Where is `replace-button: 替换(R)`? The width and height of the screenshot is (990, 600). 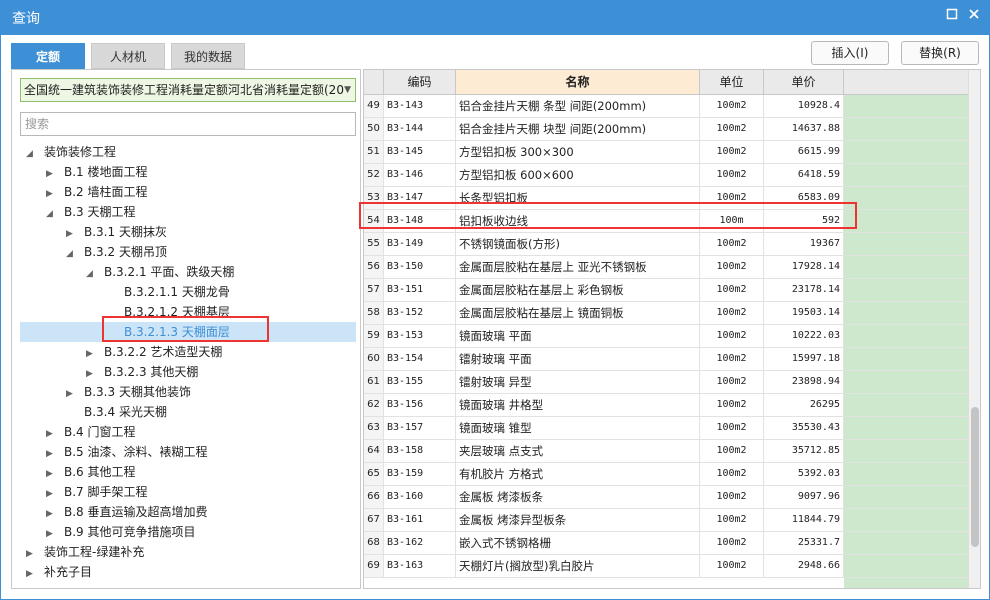 replace-button: 替换(R) is located at coordinates (940, 53).